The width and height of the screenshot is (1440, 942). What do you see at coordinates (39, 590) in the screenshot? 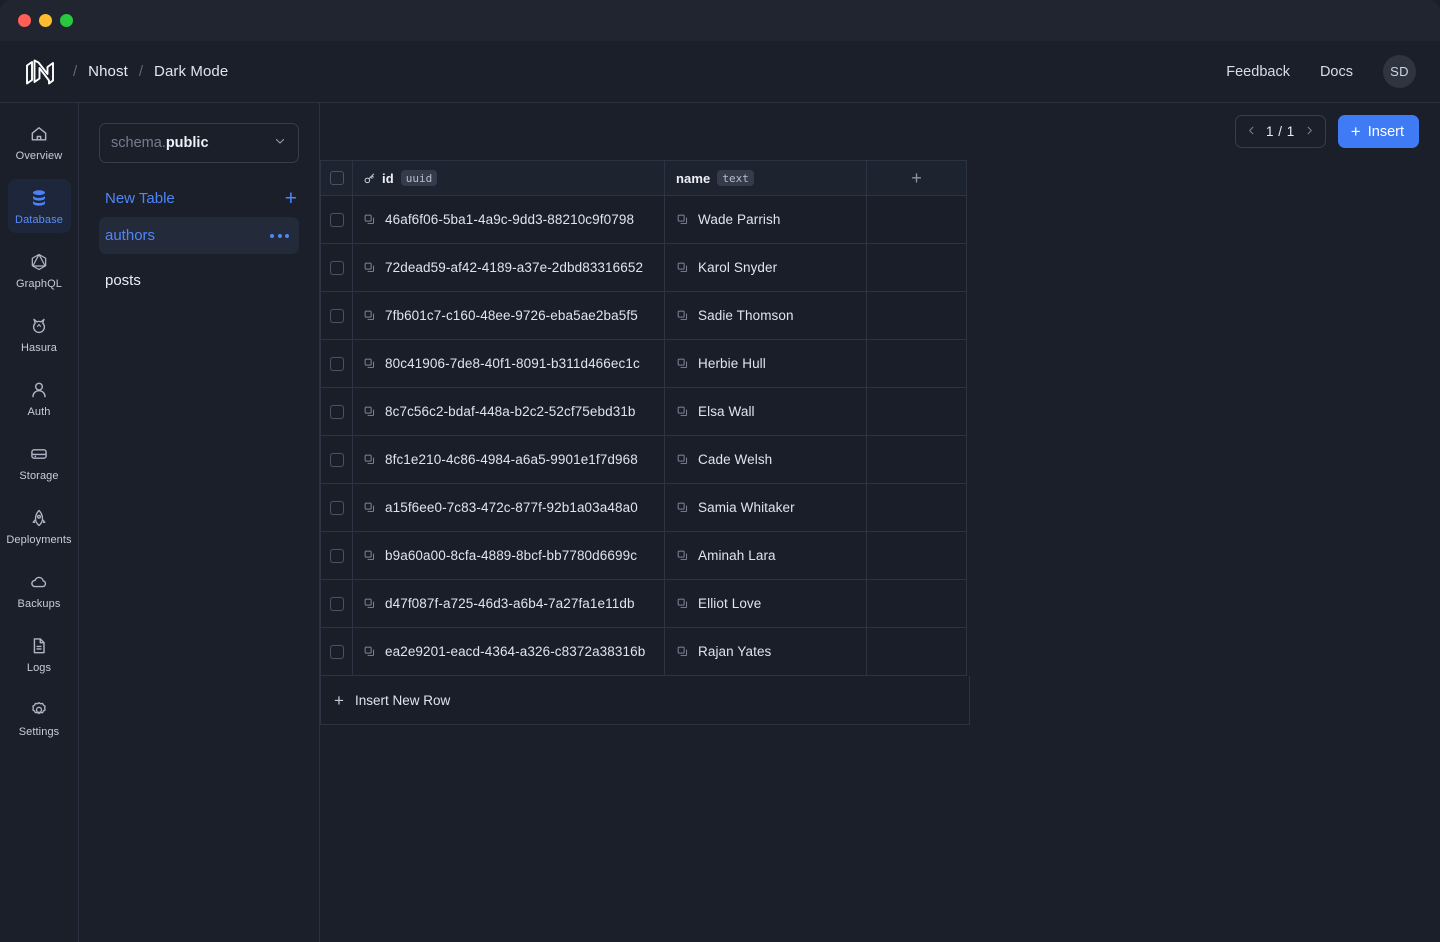
I see `sidebar-item-backups: Backups` at bounding box center [39, 590].